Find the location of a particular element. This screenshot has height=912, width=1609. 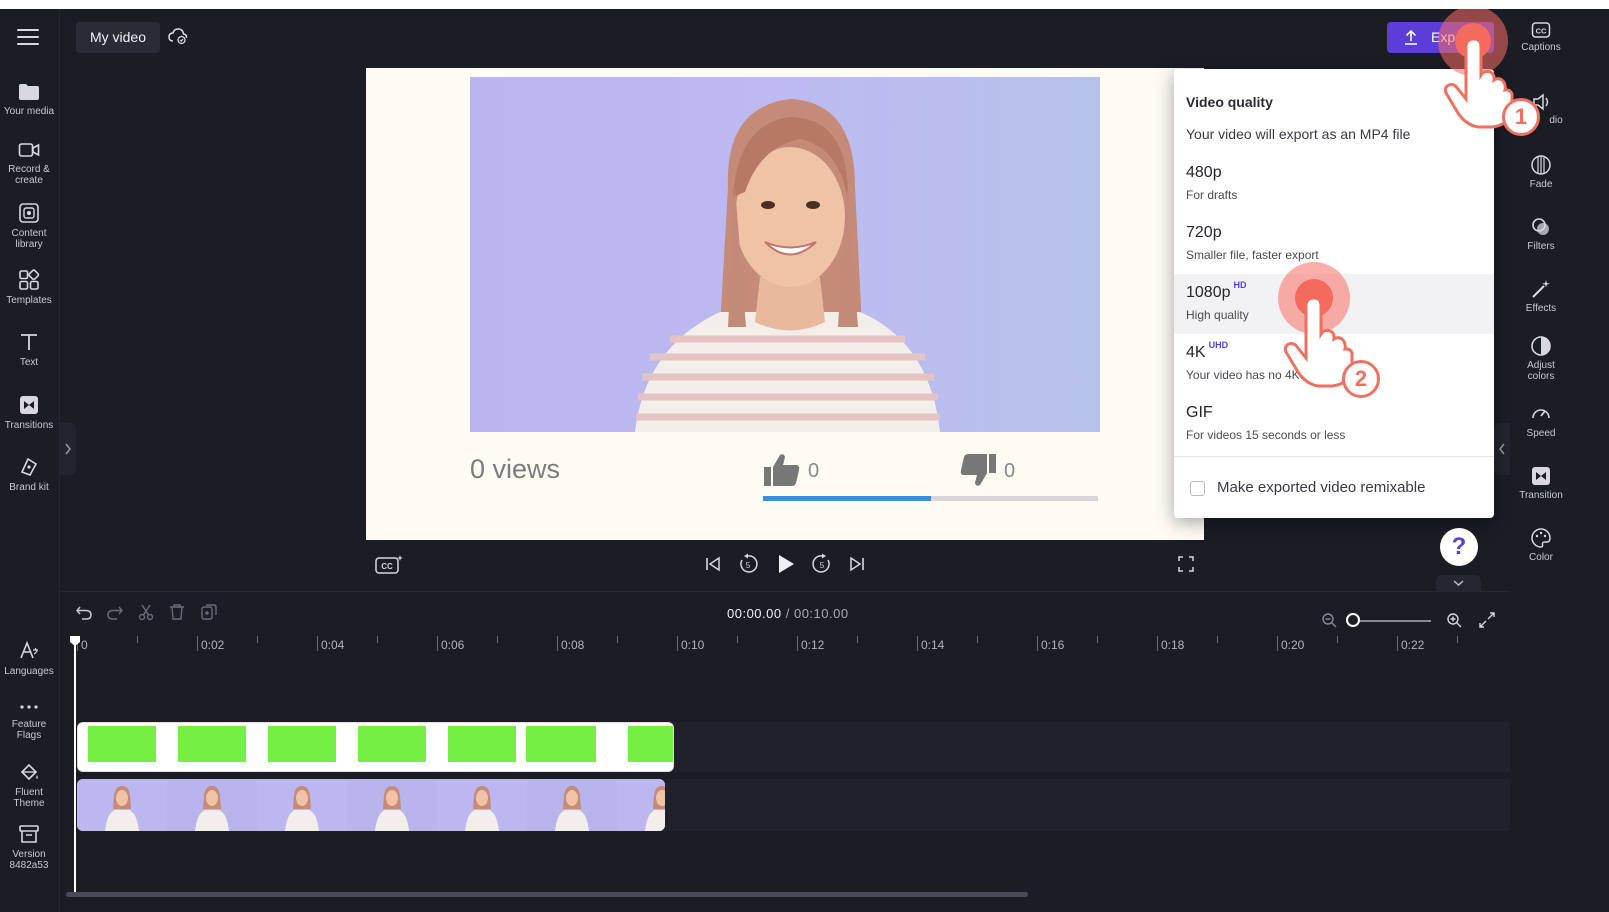

zoom-in-icon is located at coordinates (1454, 620).